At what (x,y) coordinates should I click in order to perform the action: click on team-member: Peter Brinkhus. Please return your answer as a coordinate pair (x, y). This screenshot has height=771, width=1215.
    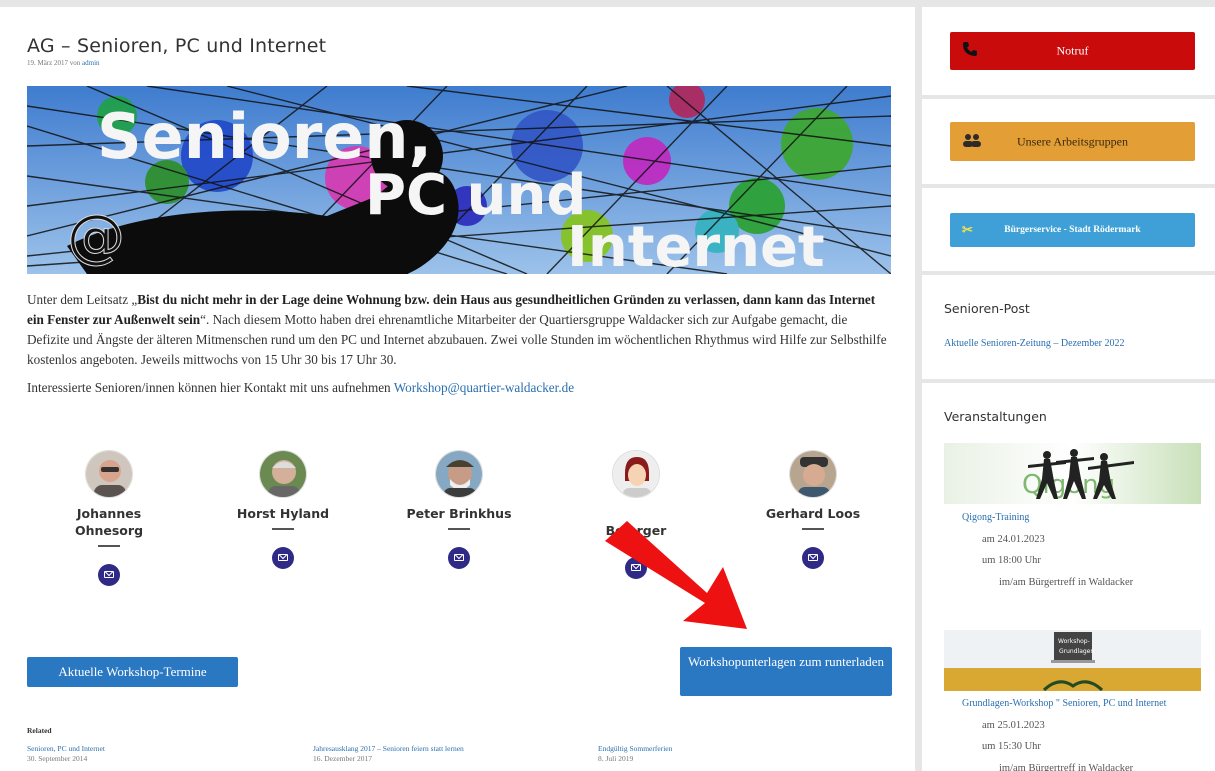
    Looking at the image, I should click on (459, 509).